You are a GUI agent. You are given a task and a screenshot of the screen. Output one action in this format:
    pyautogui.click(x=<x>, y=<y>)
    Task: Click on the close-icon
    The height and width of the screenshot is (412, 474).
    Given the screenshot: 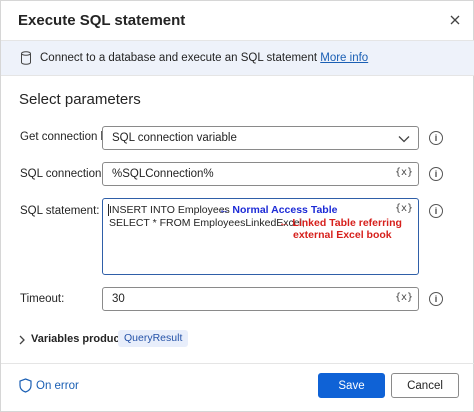 What is the action you would take?
    pyautogui.click(x=455, y=20)
    